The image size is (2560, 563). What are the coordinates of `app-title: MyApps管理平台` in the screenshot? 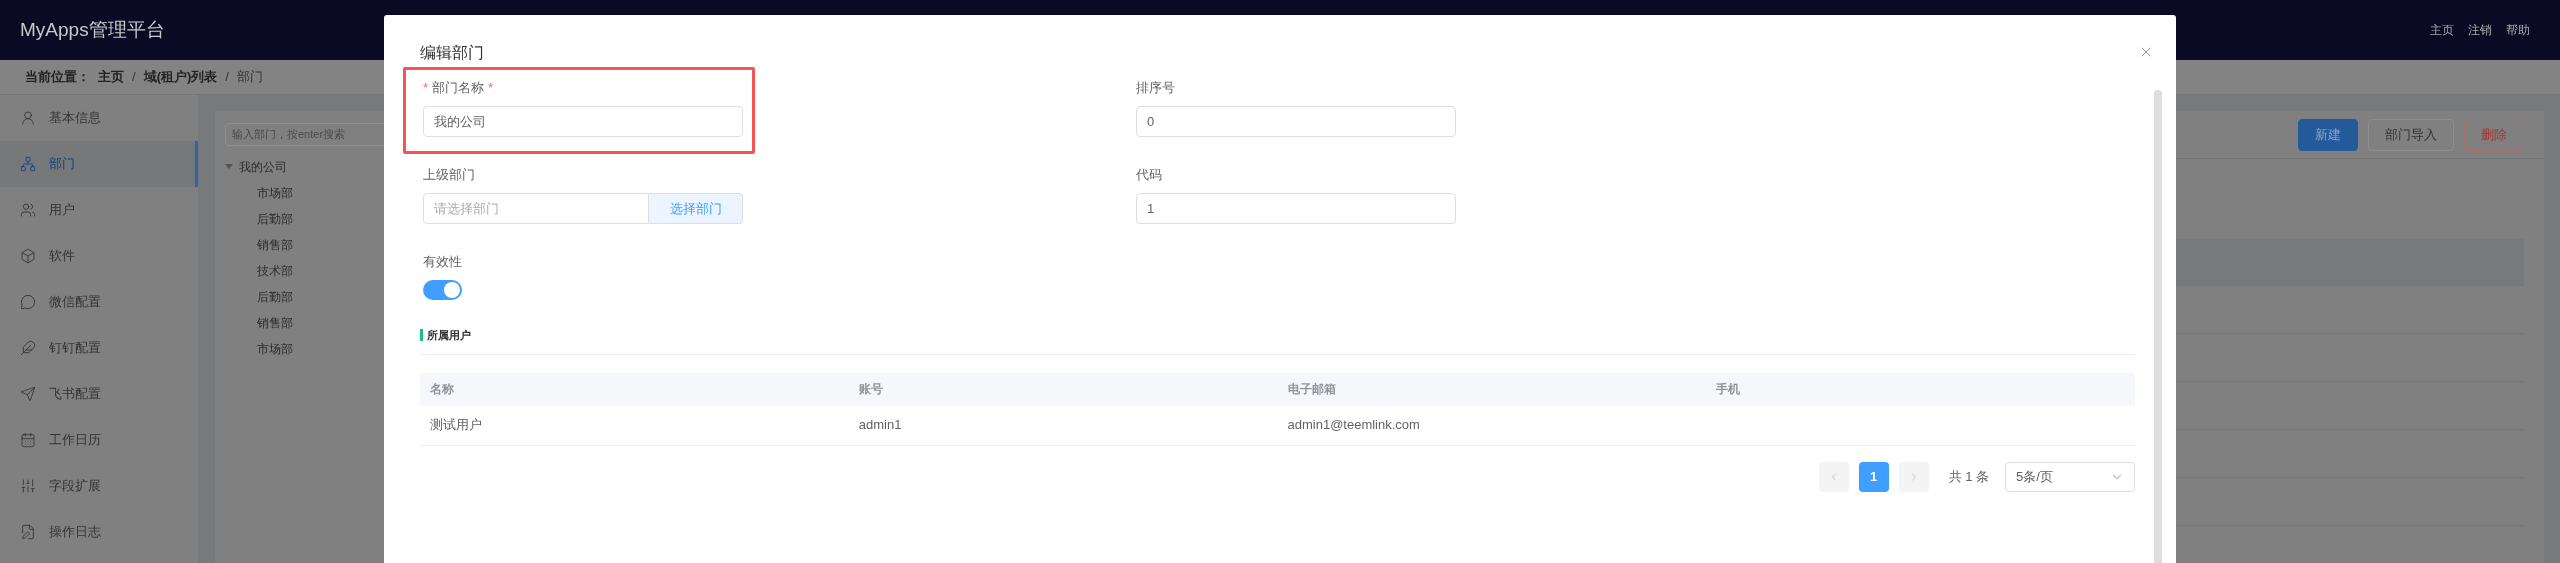 It's located at (92, 29).